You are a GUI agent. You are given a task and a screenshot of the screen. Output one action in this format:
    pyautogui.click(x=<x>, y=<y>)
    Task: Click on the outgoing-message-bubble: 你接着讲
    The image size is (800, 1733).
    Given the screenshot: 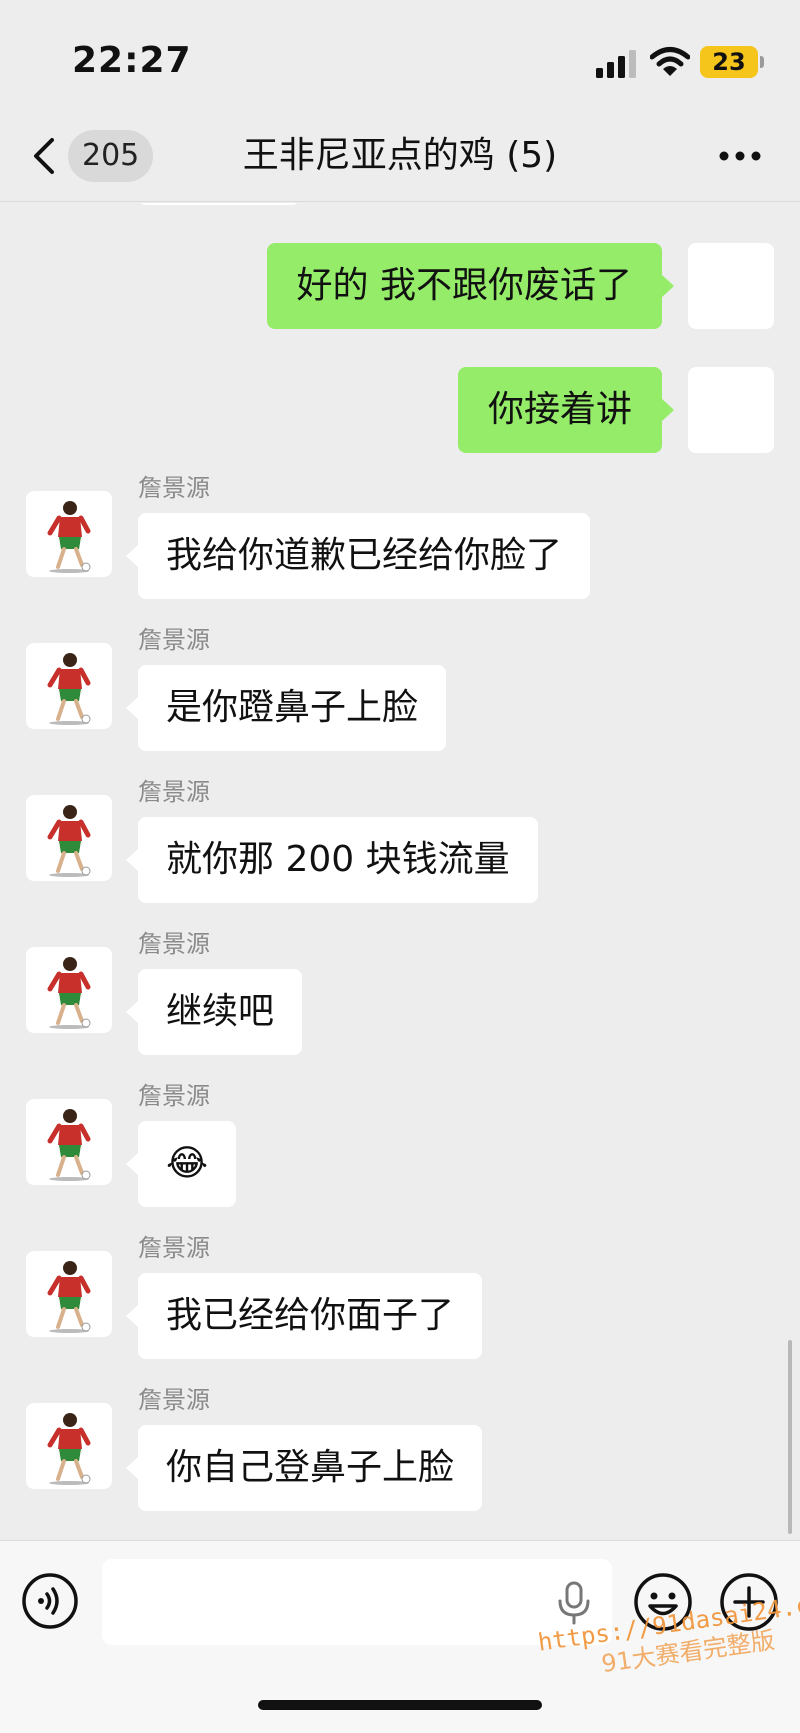 What is the action you would take?
    pyautogui.click(x=566, y=410)
    